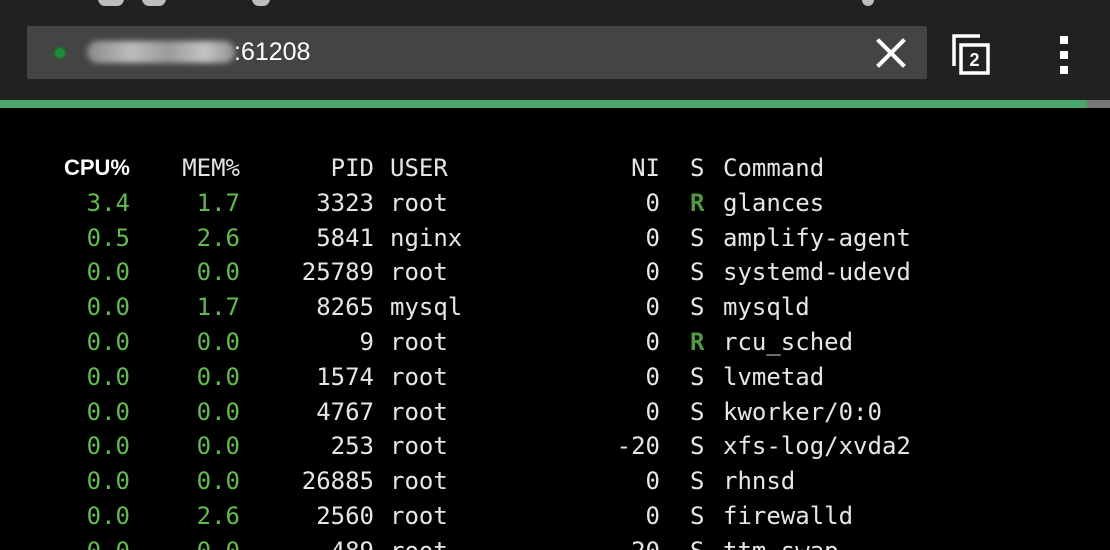 This screenshot has width=1110, height=550. What do you see at coordinates (766, 307) in the screenshot?
I see `command-value: mysqld` at bounding box center [766, 307].